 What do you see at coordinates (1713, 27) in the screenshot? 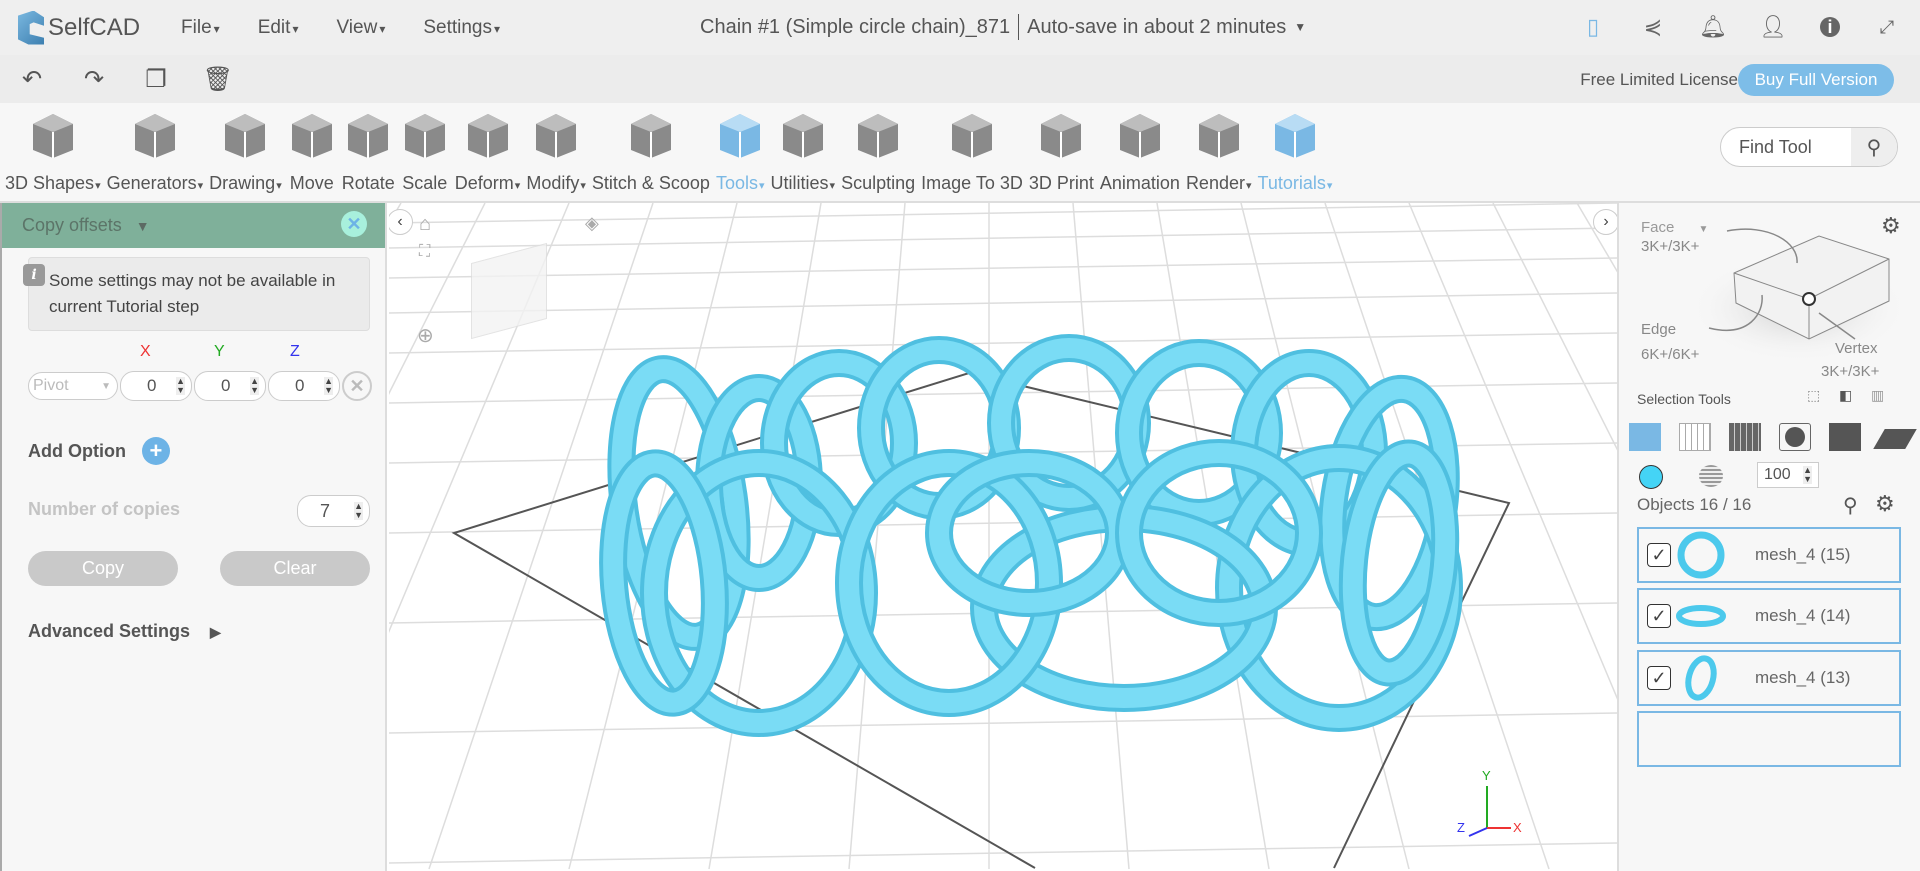
I see `bell-icon: 🔔︎` at bounding box center [1713, 27].